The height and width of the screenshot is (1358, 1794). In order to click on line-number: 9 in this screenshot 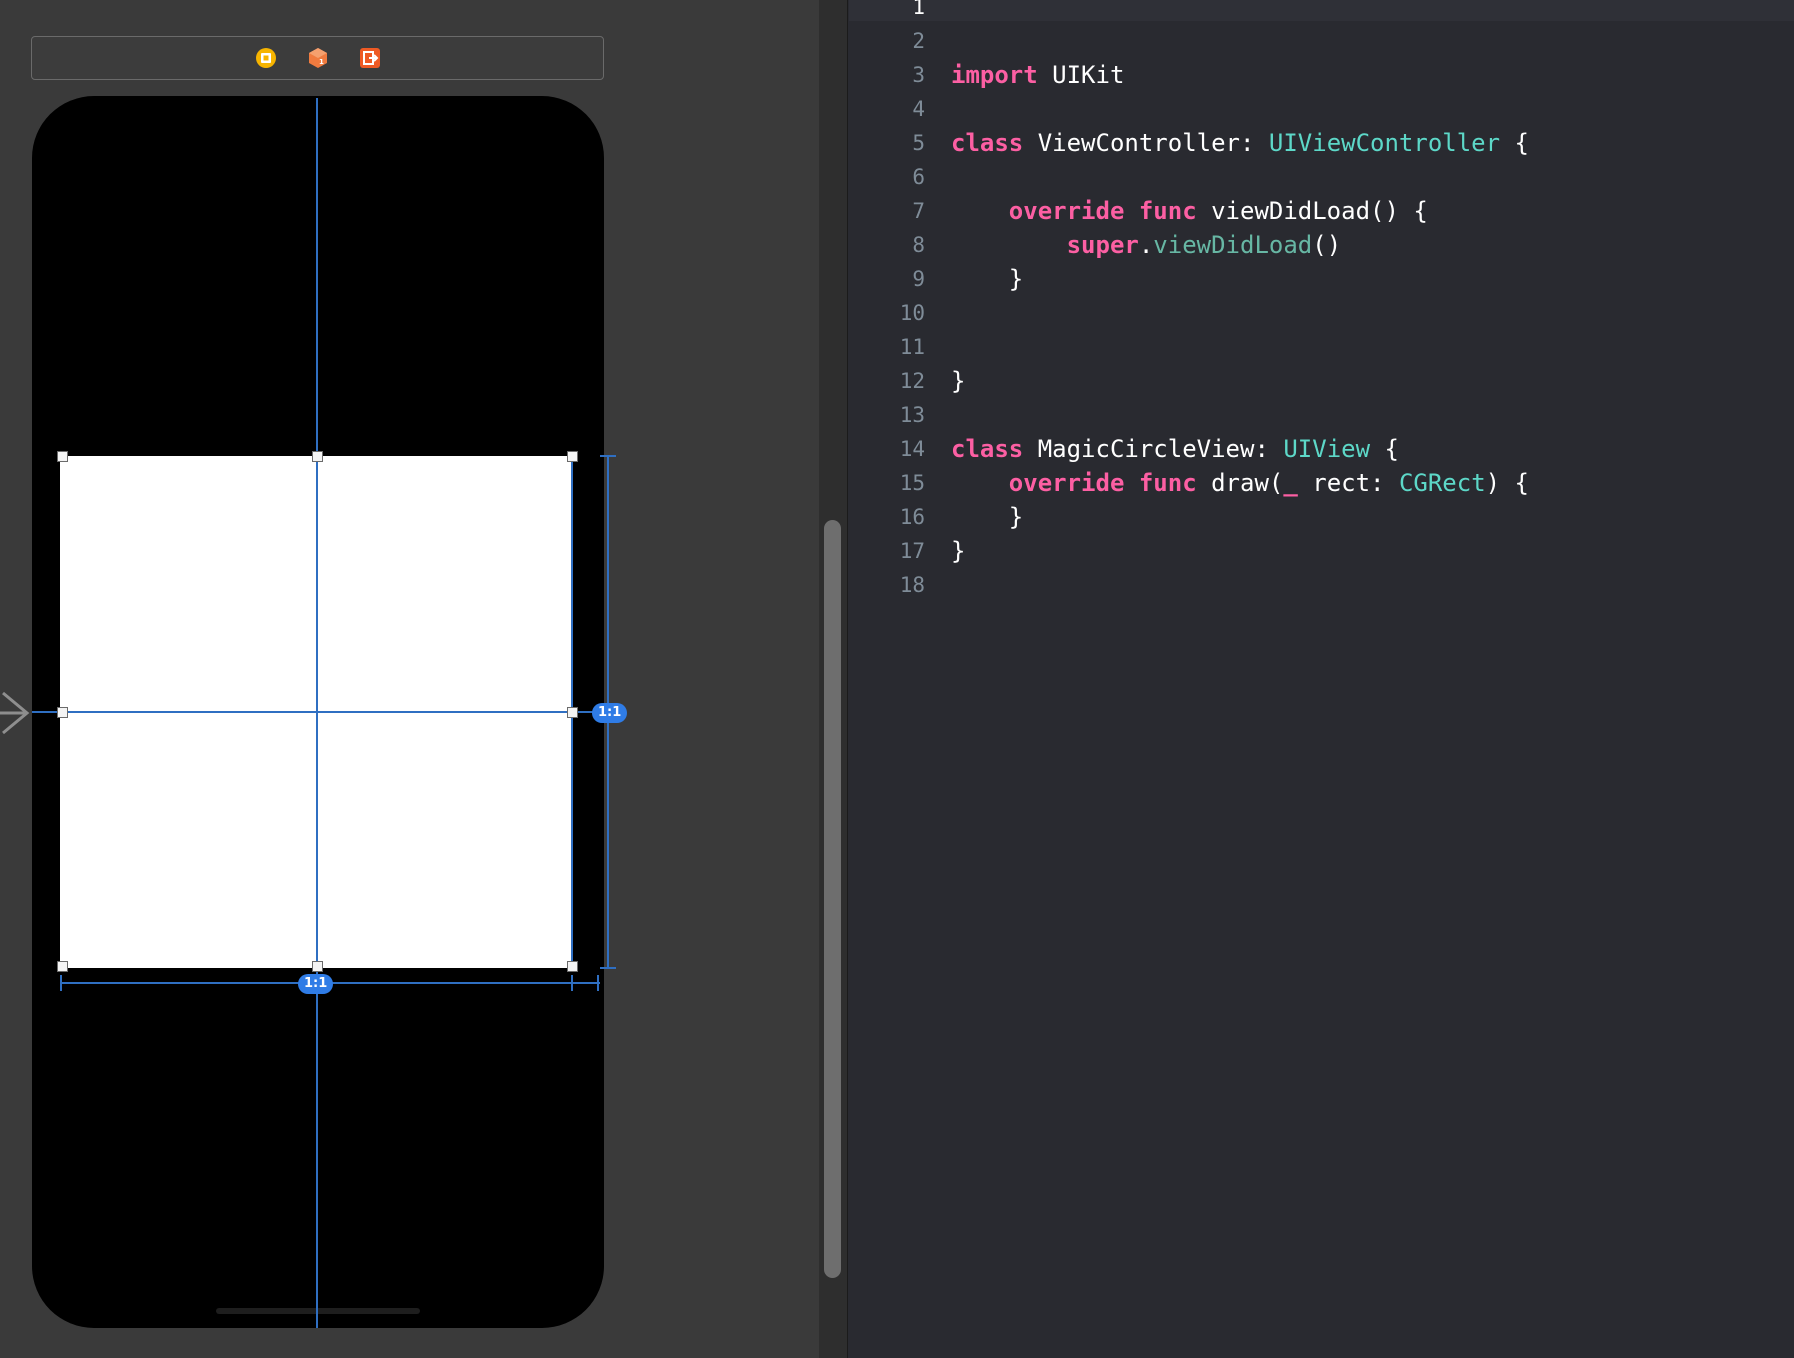, I will do `click(918, 279)`.